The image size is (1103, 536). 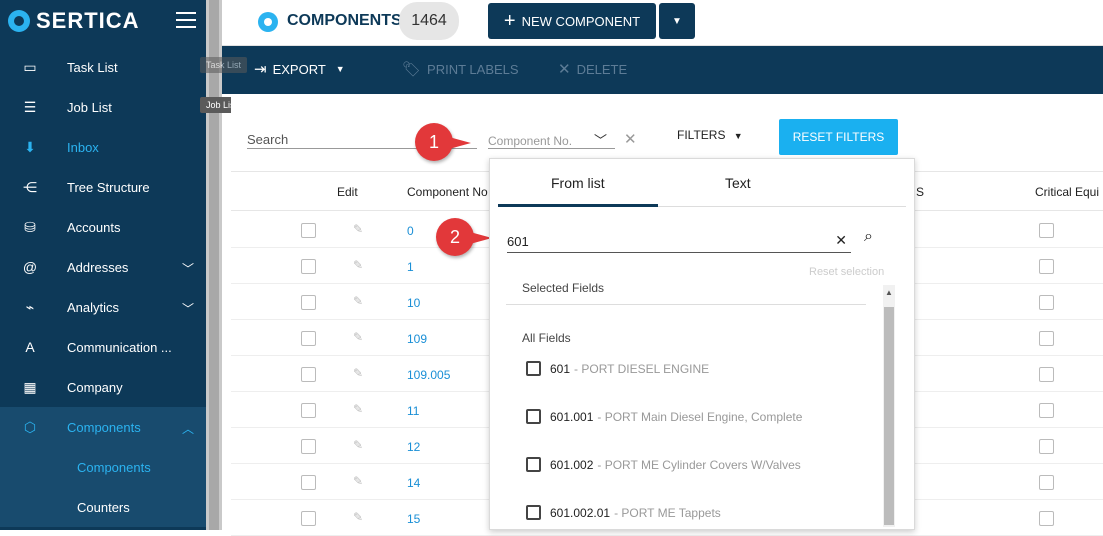 I want to click on sidebar-item-accounts: ⛁ Accounts, so click(x=103, y=227).